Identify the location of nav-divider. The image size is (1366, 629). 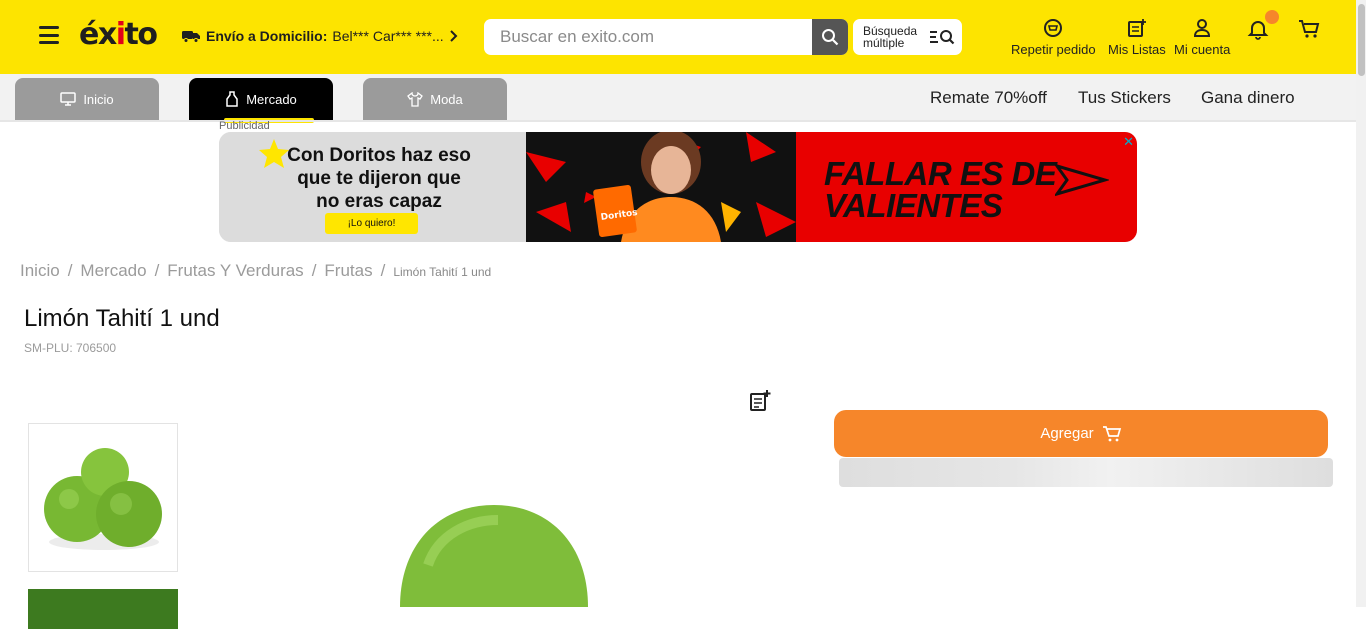
(683, 121).